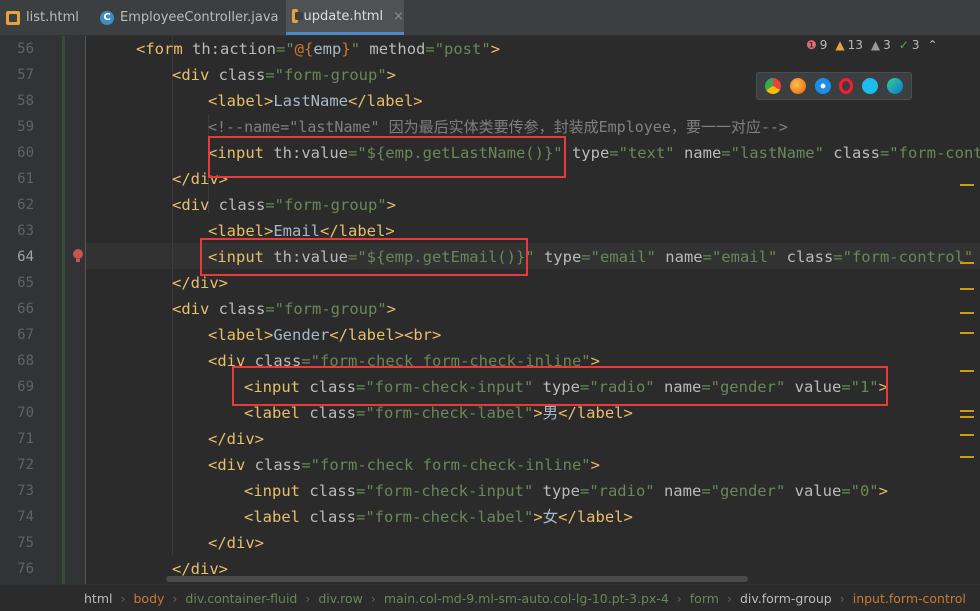 This screenshot has height=611, width=980. I want to click on line-number: 65, so click(25, 283).